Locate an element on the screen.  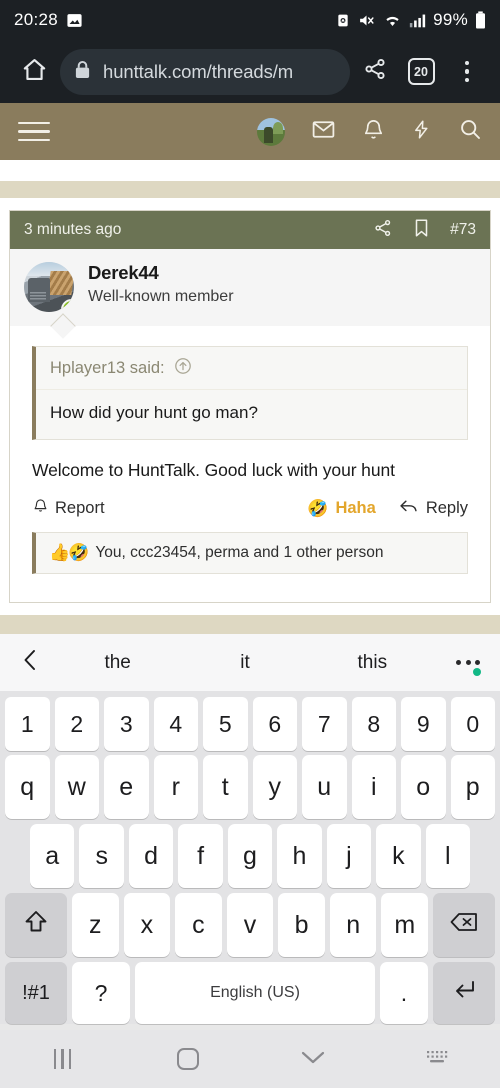
key-y: y is located at coordinates (274, 787).